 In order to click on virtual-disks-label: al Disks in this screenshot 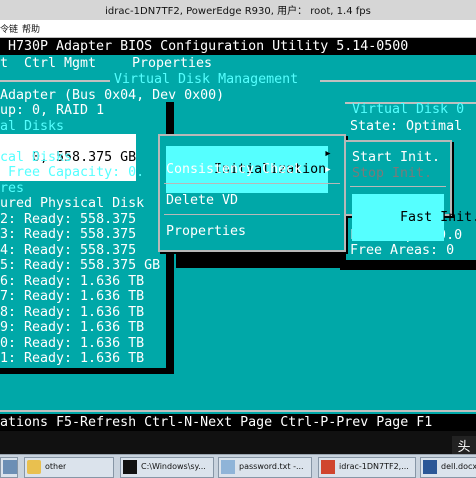, I will do `click(32, 126)`.